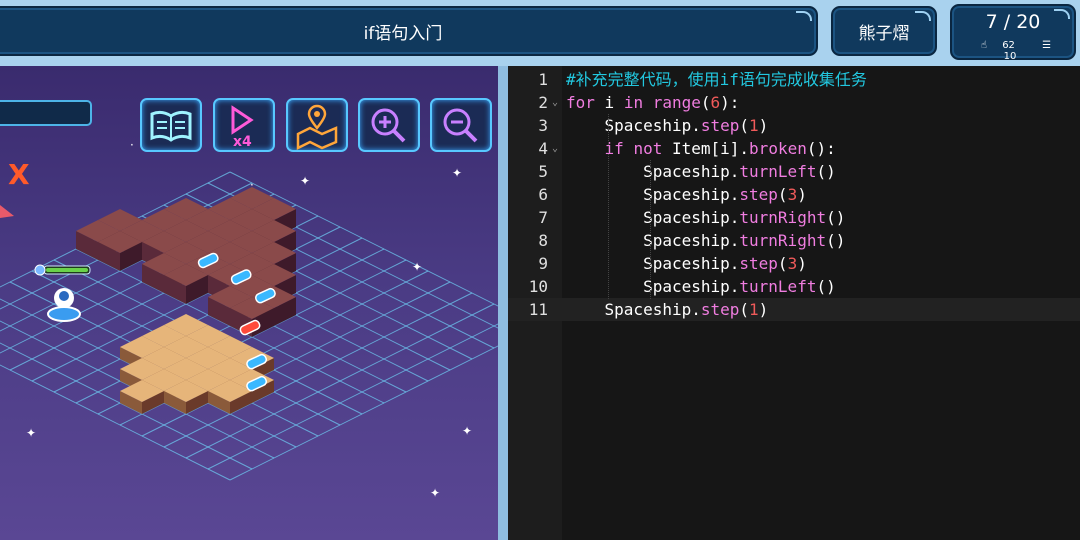 This screenshot has width=1080, height=540. I want to click on code-token: range, so click(676, 102).